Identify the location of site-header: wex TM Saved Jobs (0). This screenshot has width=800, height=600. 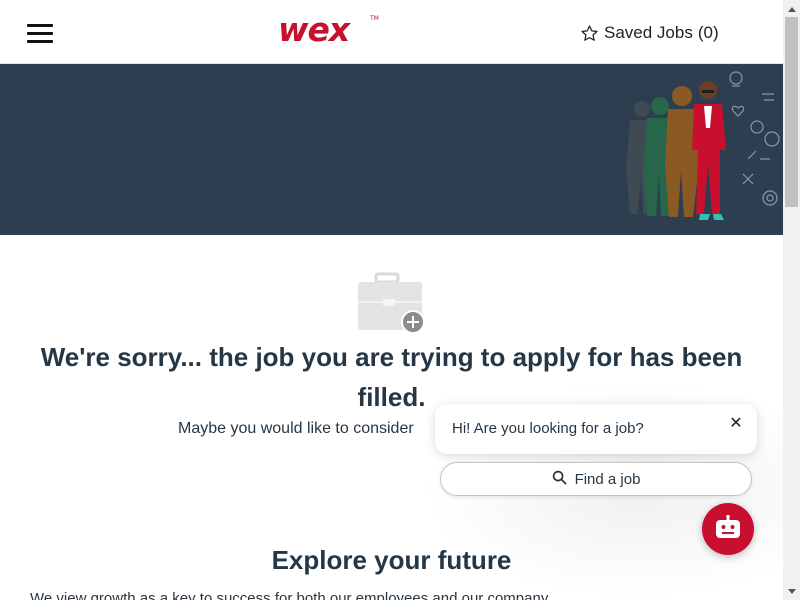
(391, 32).